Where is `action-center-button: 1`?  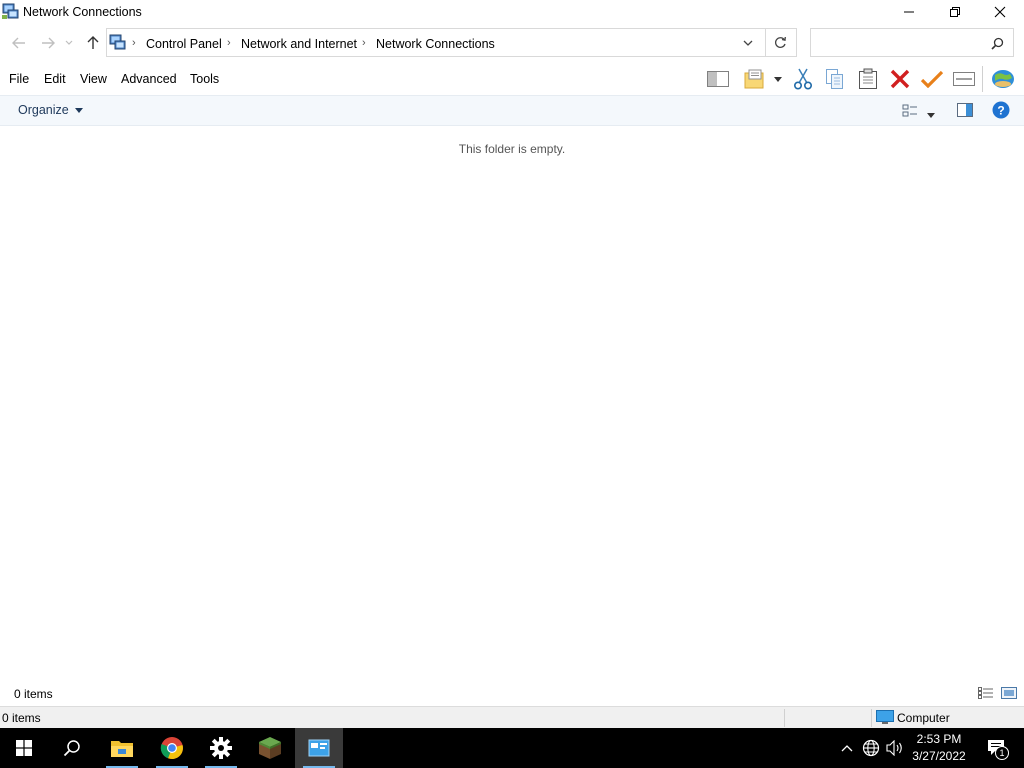
action-center-button: 1 is located at coordinates (997, 749).